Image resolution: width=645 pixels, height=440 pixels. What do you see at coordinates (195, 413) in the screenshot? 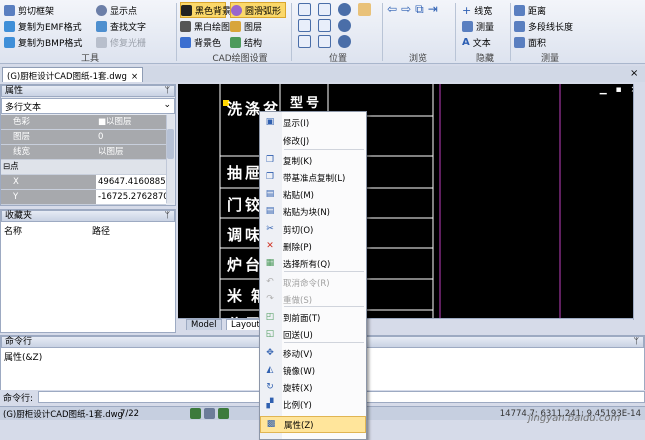
I see `snap-icon` at bounding box center [195, 413].